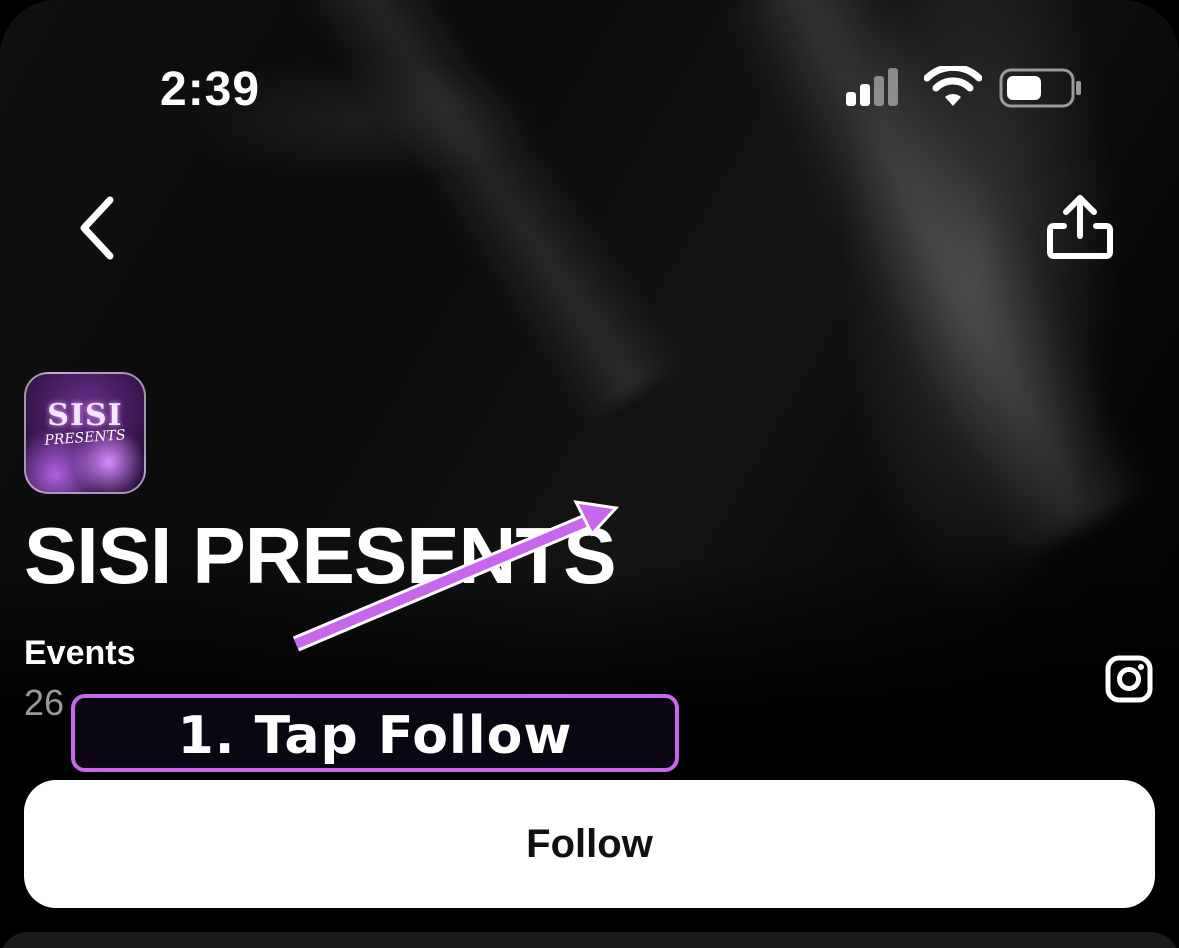 The image size is (1179, 948). What do you see at coordinates (876, 87) in the screenshot?
I see `cellular-signal-icon` at bounding box center [876, 87].